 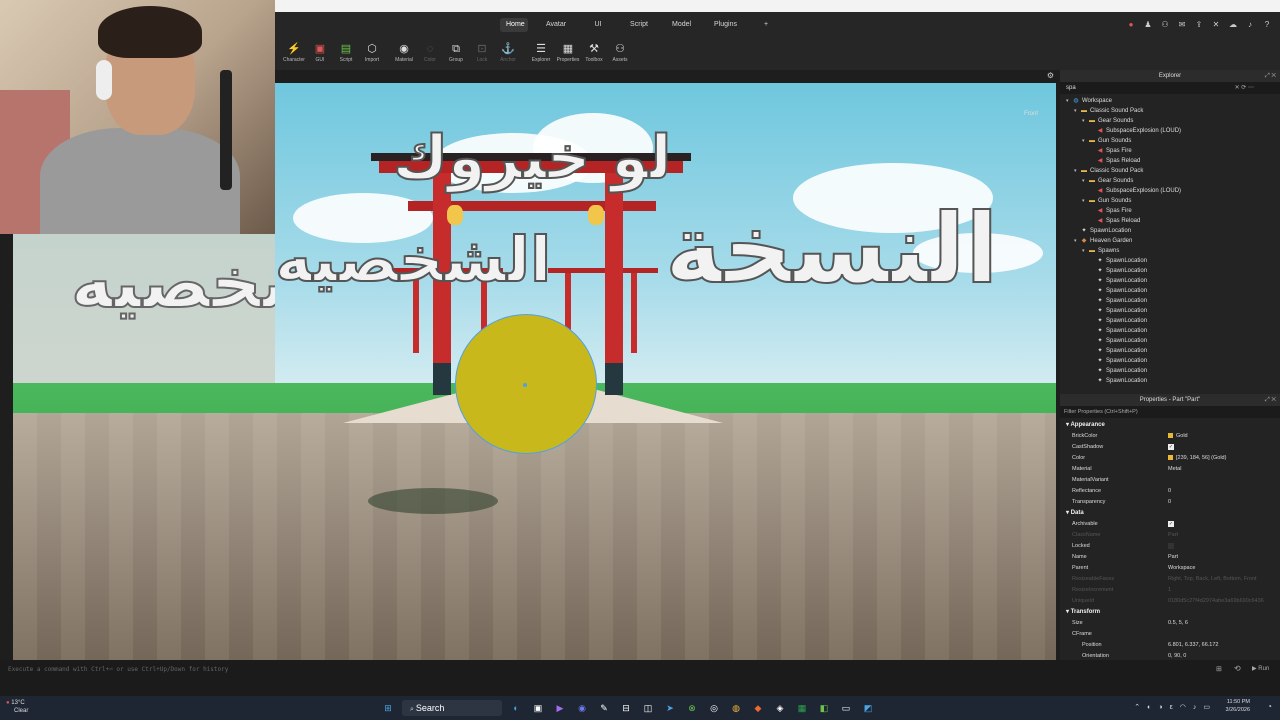 I want to click on app-icon: ◫, so click(x=648, y=708).